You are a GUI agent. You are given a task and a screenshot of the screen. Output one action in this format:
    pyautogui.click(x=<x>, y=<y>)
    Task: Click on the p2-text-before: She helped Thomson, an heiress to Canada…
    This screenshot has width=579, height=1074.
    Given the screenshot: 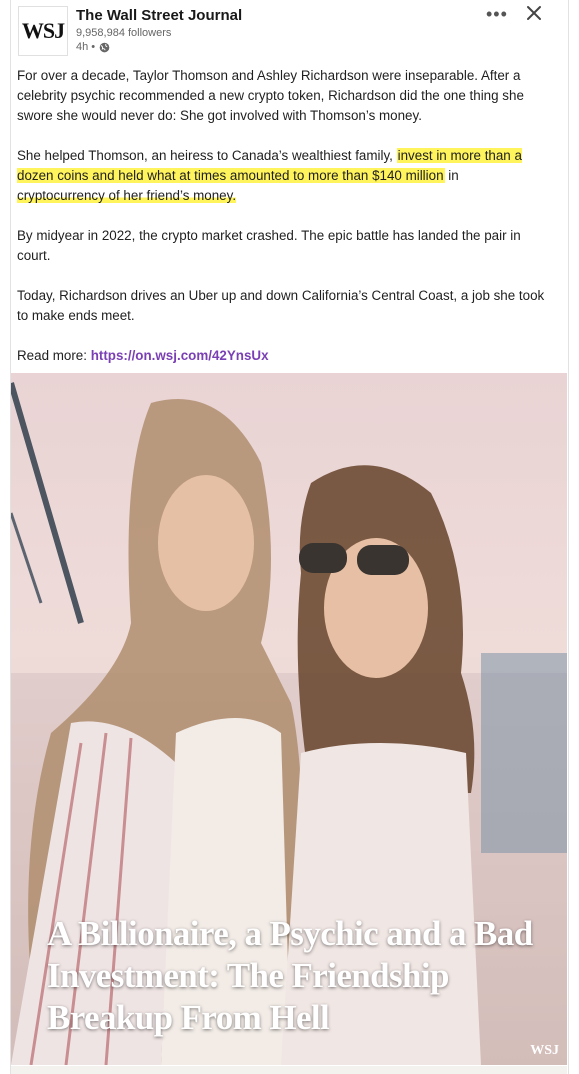 What is the action you would take?
    pyautogui.click(x=207, y=155)
    